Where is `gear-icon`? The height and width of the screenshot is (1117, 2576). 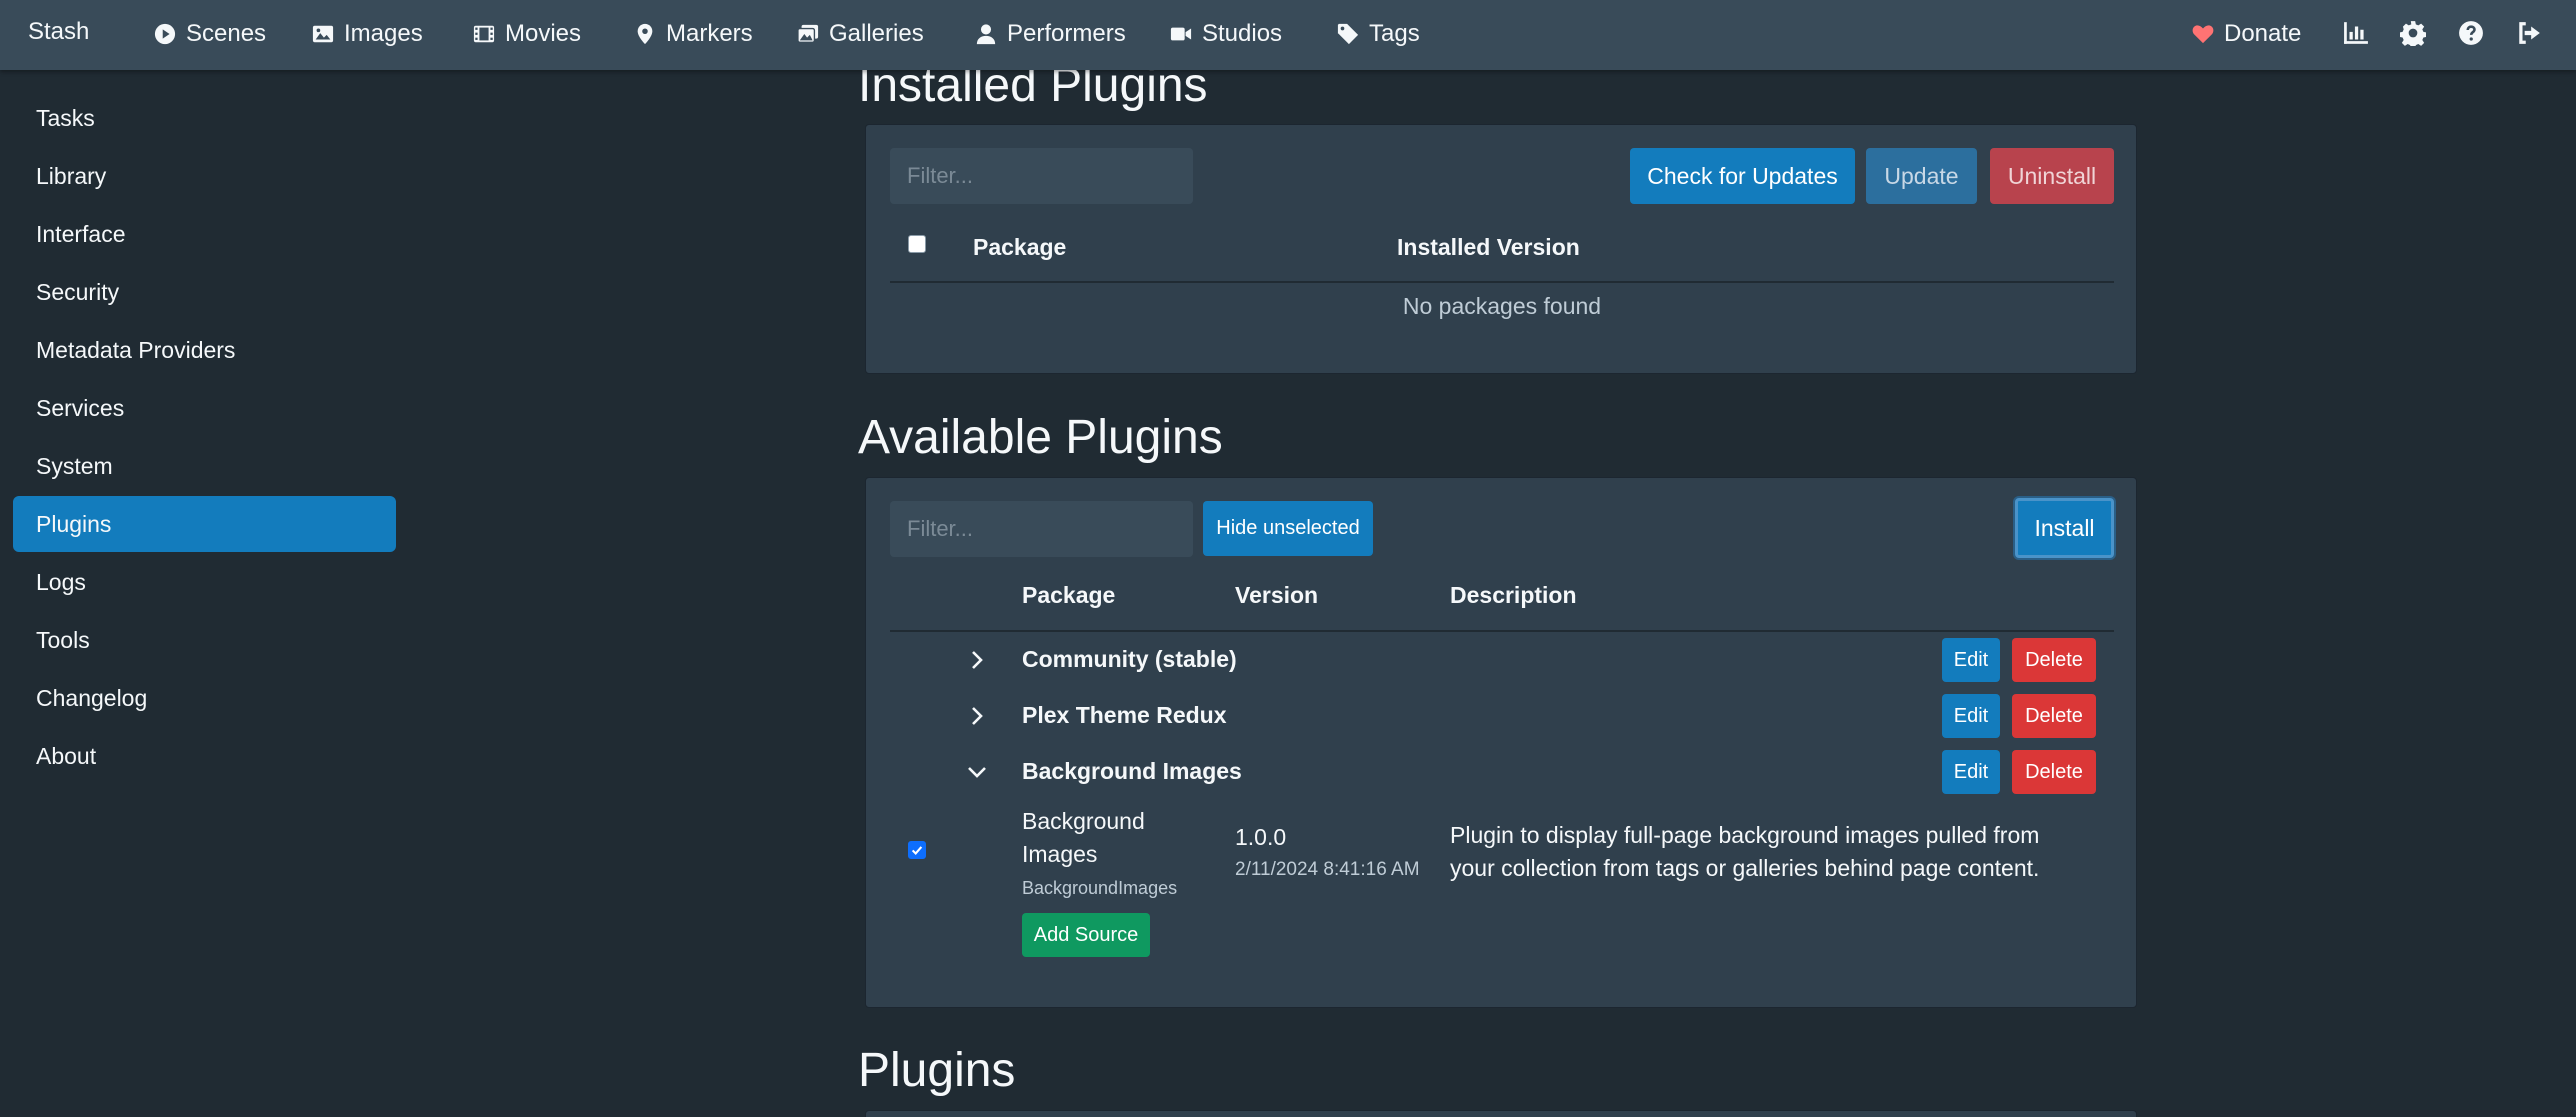
gear-icon is located at coordinates (2413, 33).